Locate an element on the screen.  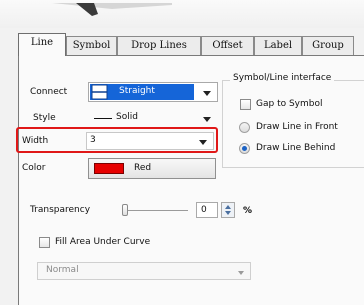
gap-to-symbol-checkbox is located at coordinates (245, 104).